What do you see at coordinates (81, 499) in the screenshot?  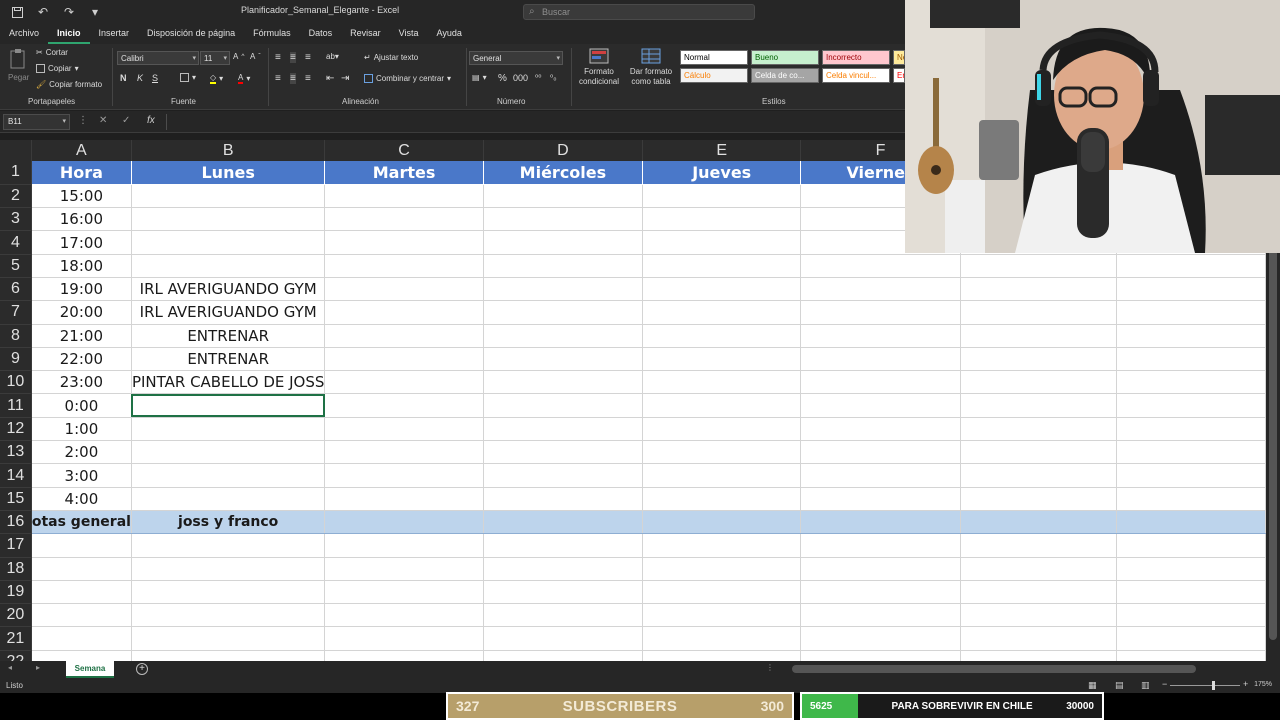 I see `cell-hora: 4:00` at bounding box center [81, 499].